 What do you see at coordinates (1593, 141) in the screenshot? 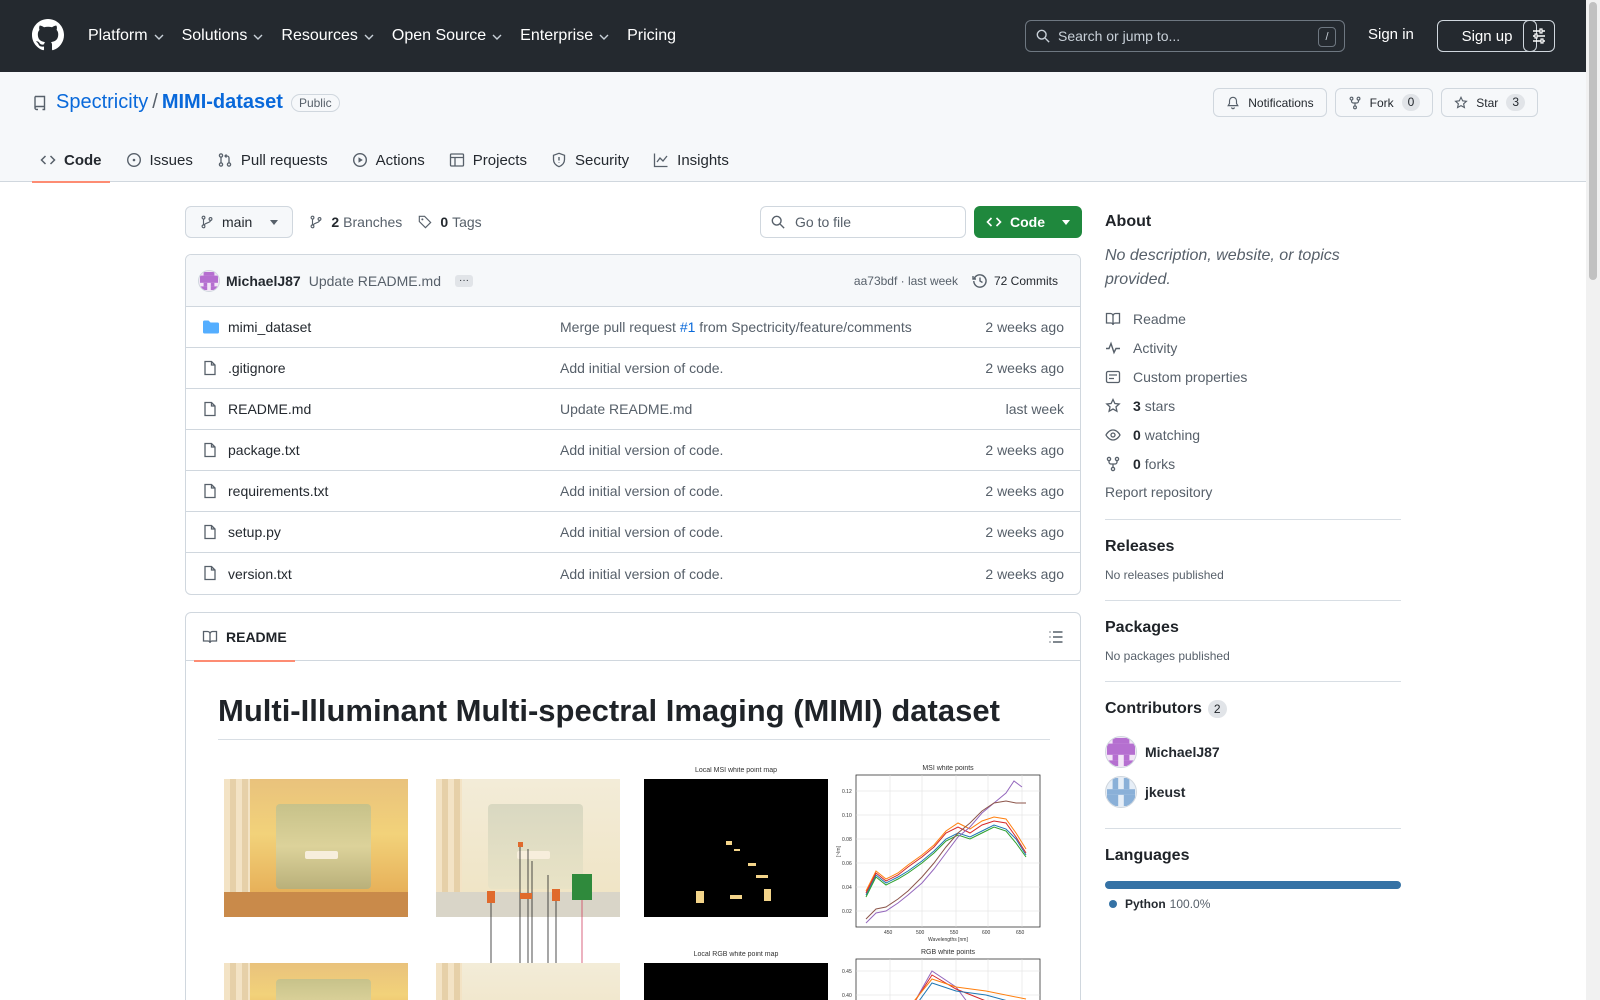
I see `scrollbar-thumb` at bounding box center [1593, 141].